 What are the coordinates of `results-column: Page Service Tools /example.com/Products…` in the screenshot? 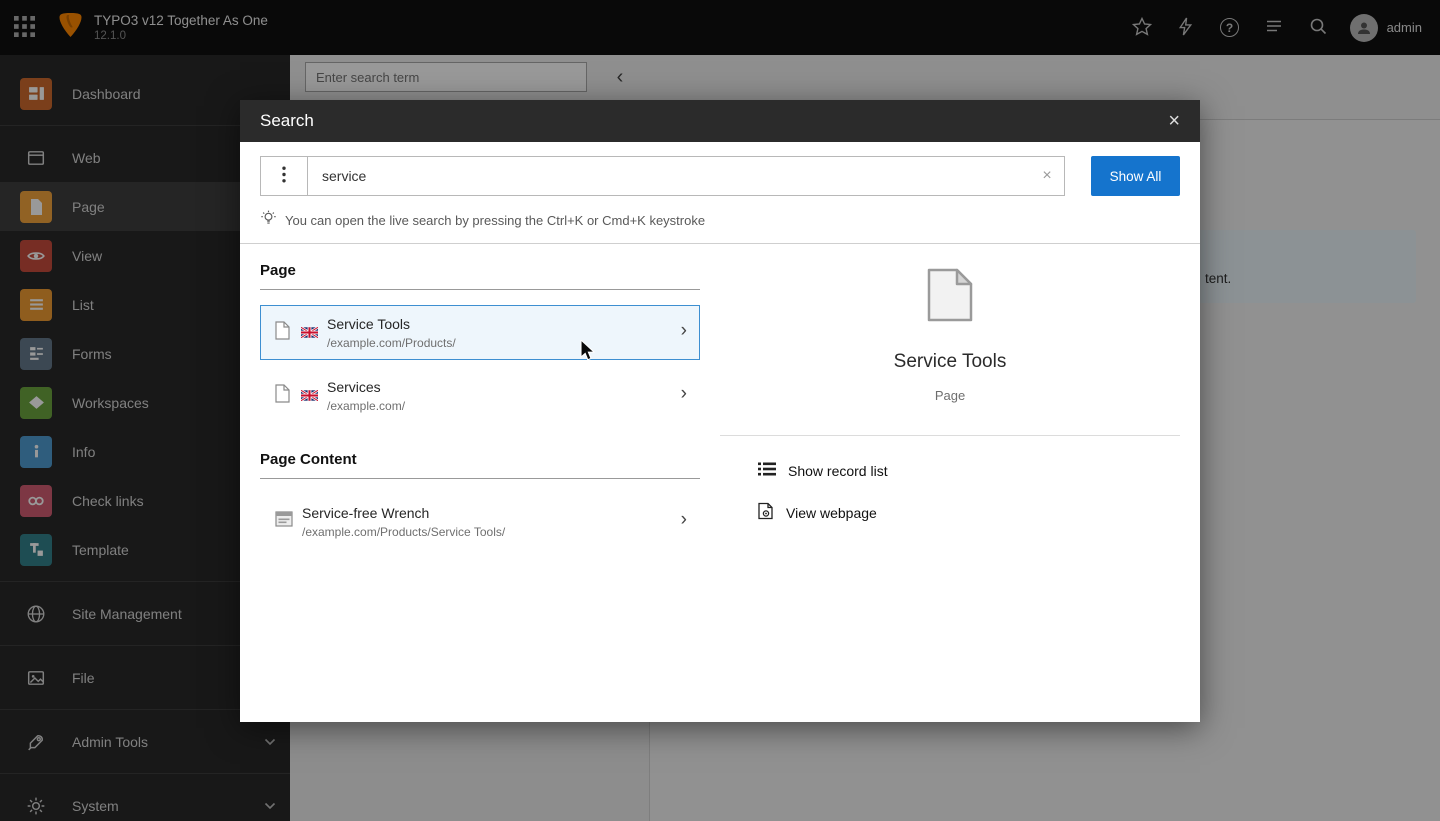 It's located at (480, 404).